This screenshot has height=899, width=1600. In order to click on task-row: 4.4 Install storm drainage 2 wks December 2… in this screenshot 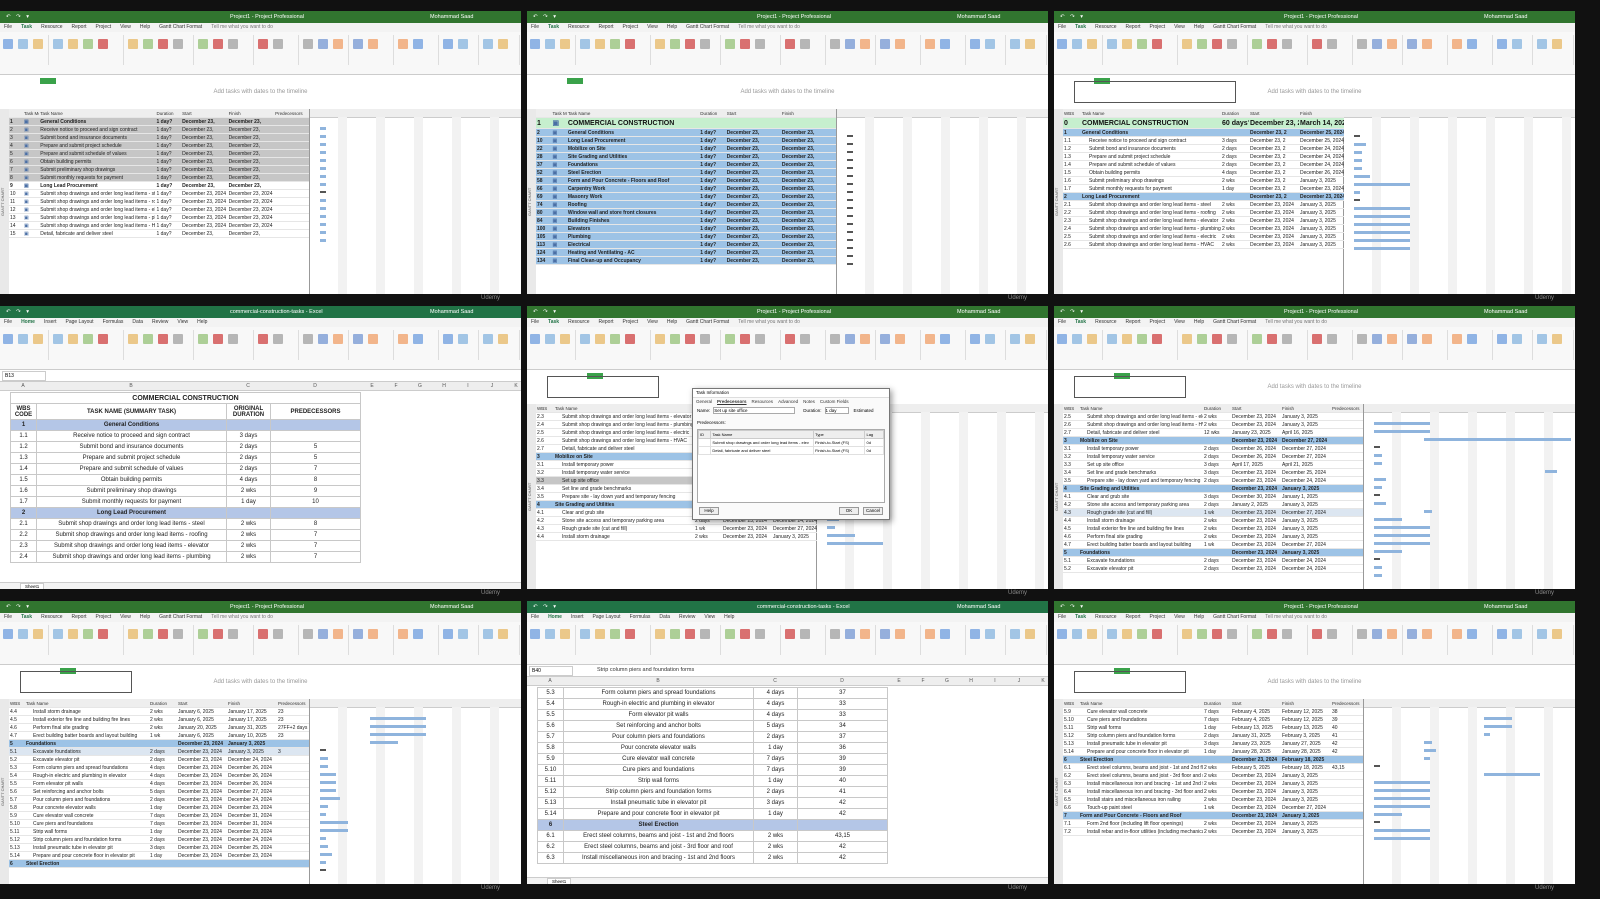, I will do `click(1213, 520)`.